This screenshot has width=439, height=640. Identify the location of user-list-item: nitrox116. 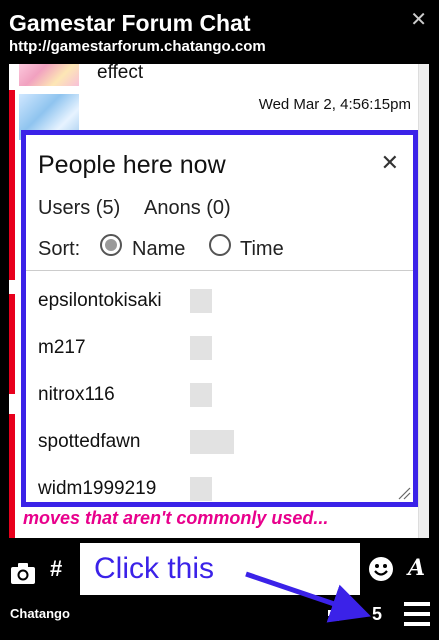
(76, 395).